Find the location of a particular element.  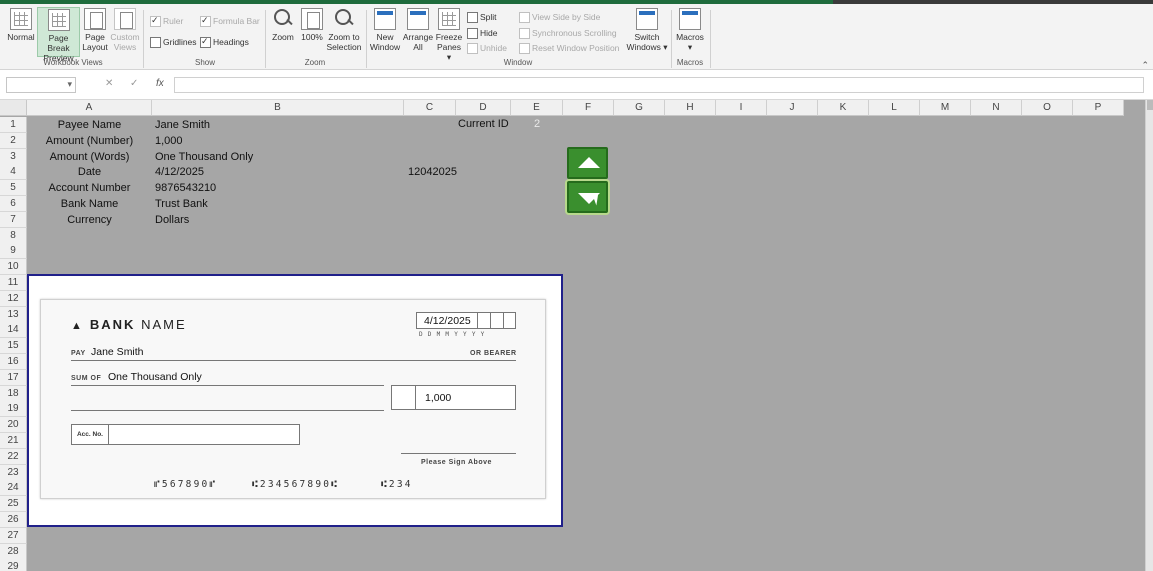

group-label-macros: Macros is located at coordinates (690, 62).